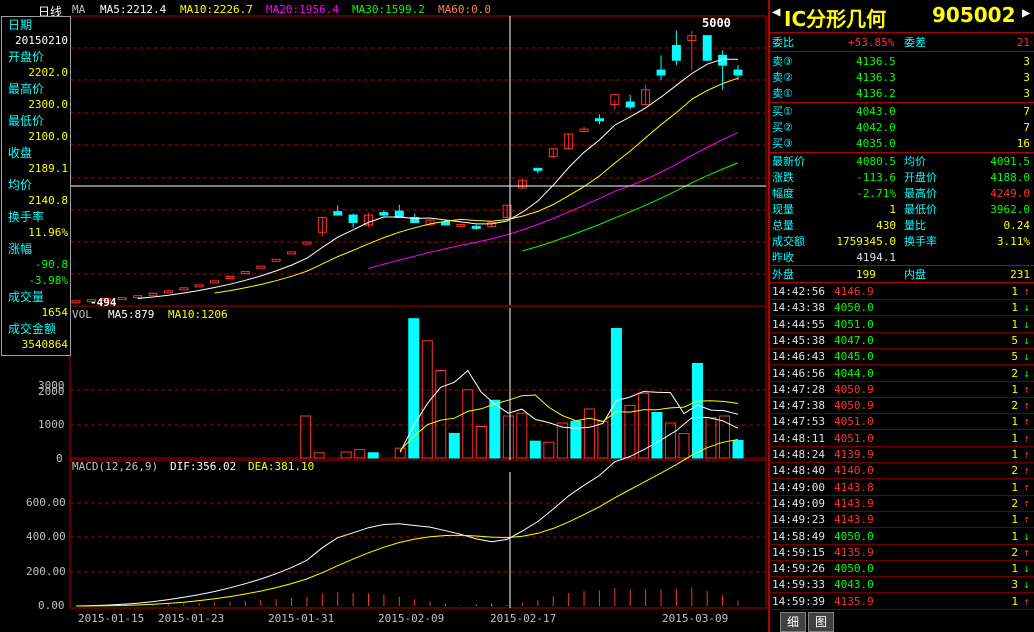 This screenshot has height=632, width=1034. Describe the element at coordinates (901, 77) in the screenshot. I see `ask-row: 卖② 4136.3 3` at that location.